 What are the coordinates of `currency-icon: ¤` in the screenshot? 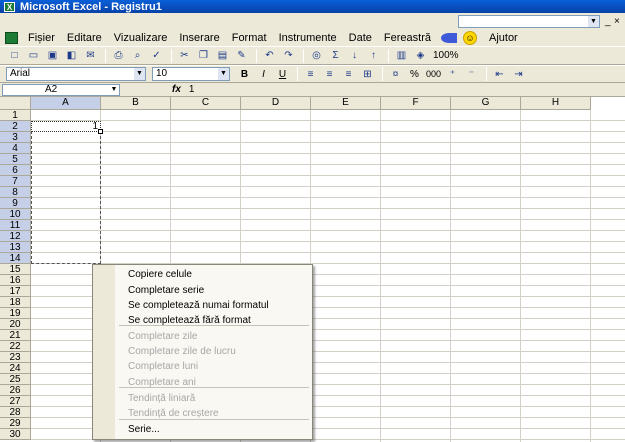 It's located at (395, 74).